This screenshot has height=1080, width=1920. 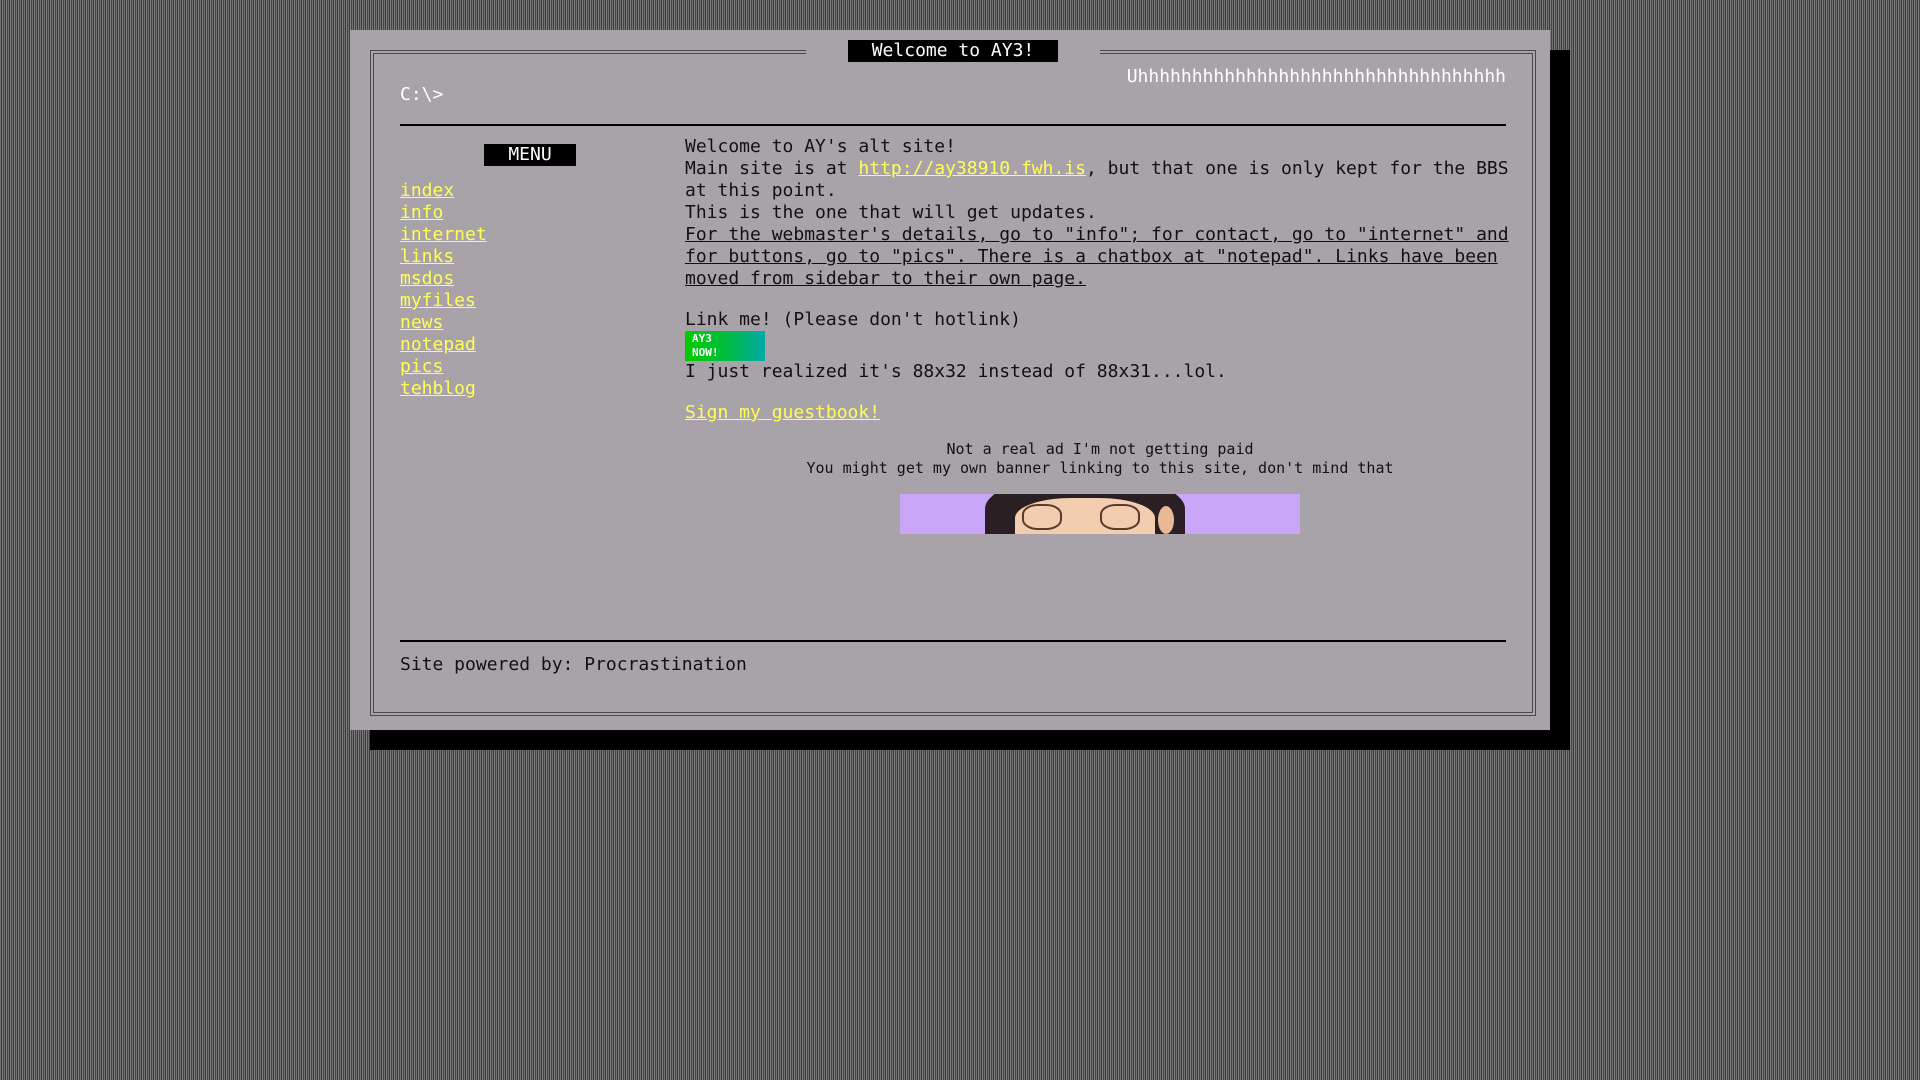 What do you see at coordinates (953, 125) in the screenshot?
I see `top-divider` at bounding box center [953, 125].